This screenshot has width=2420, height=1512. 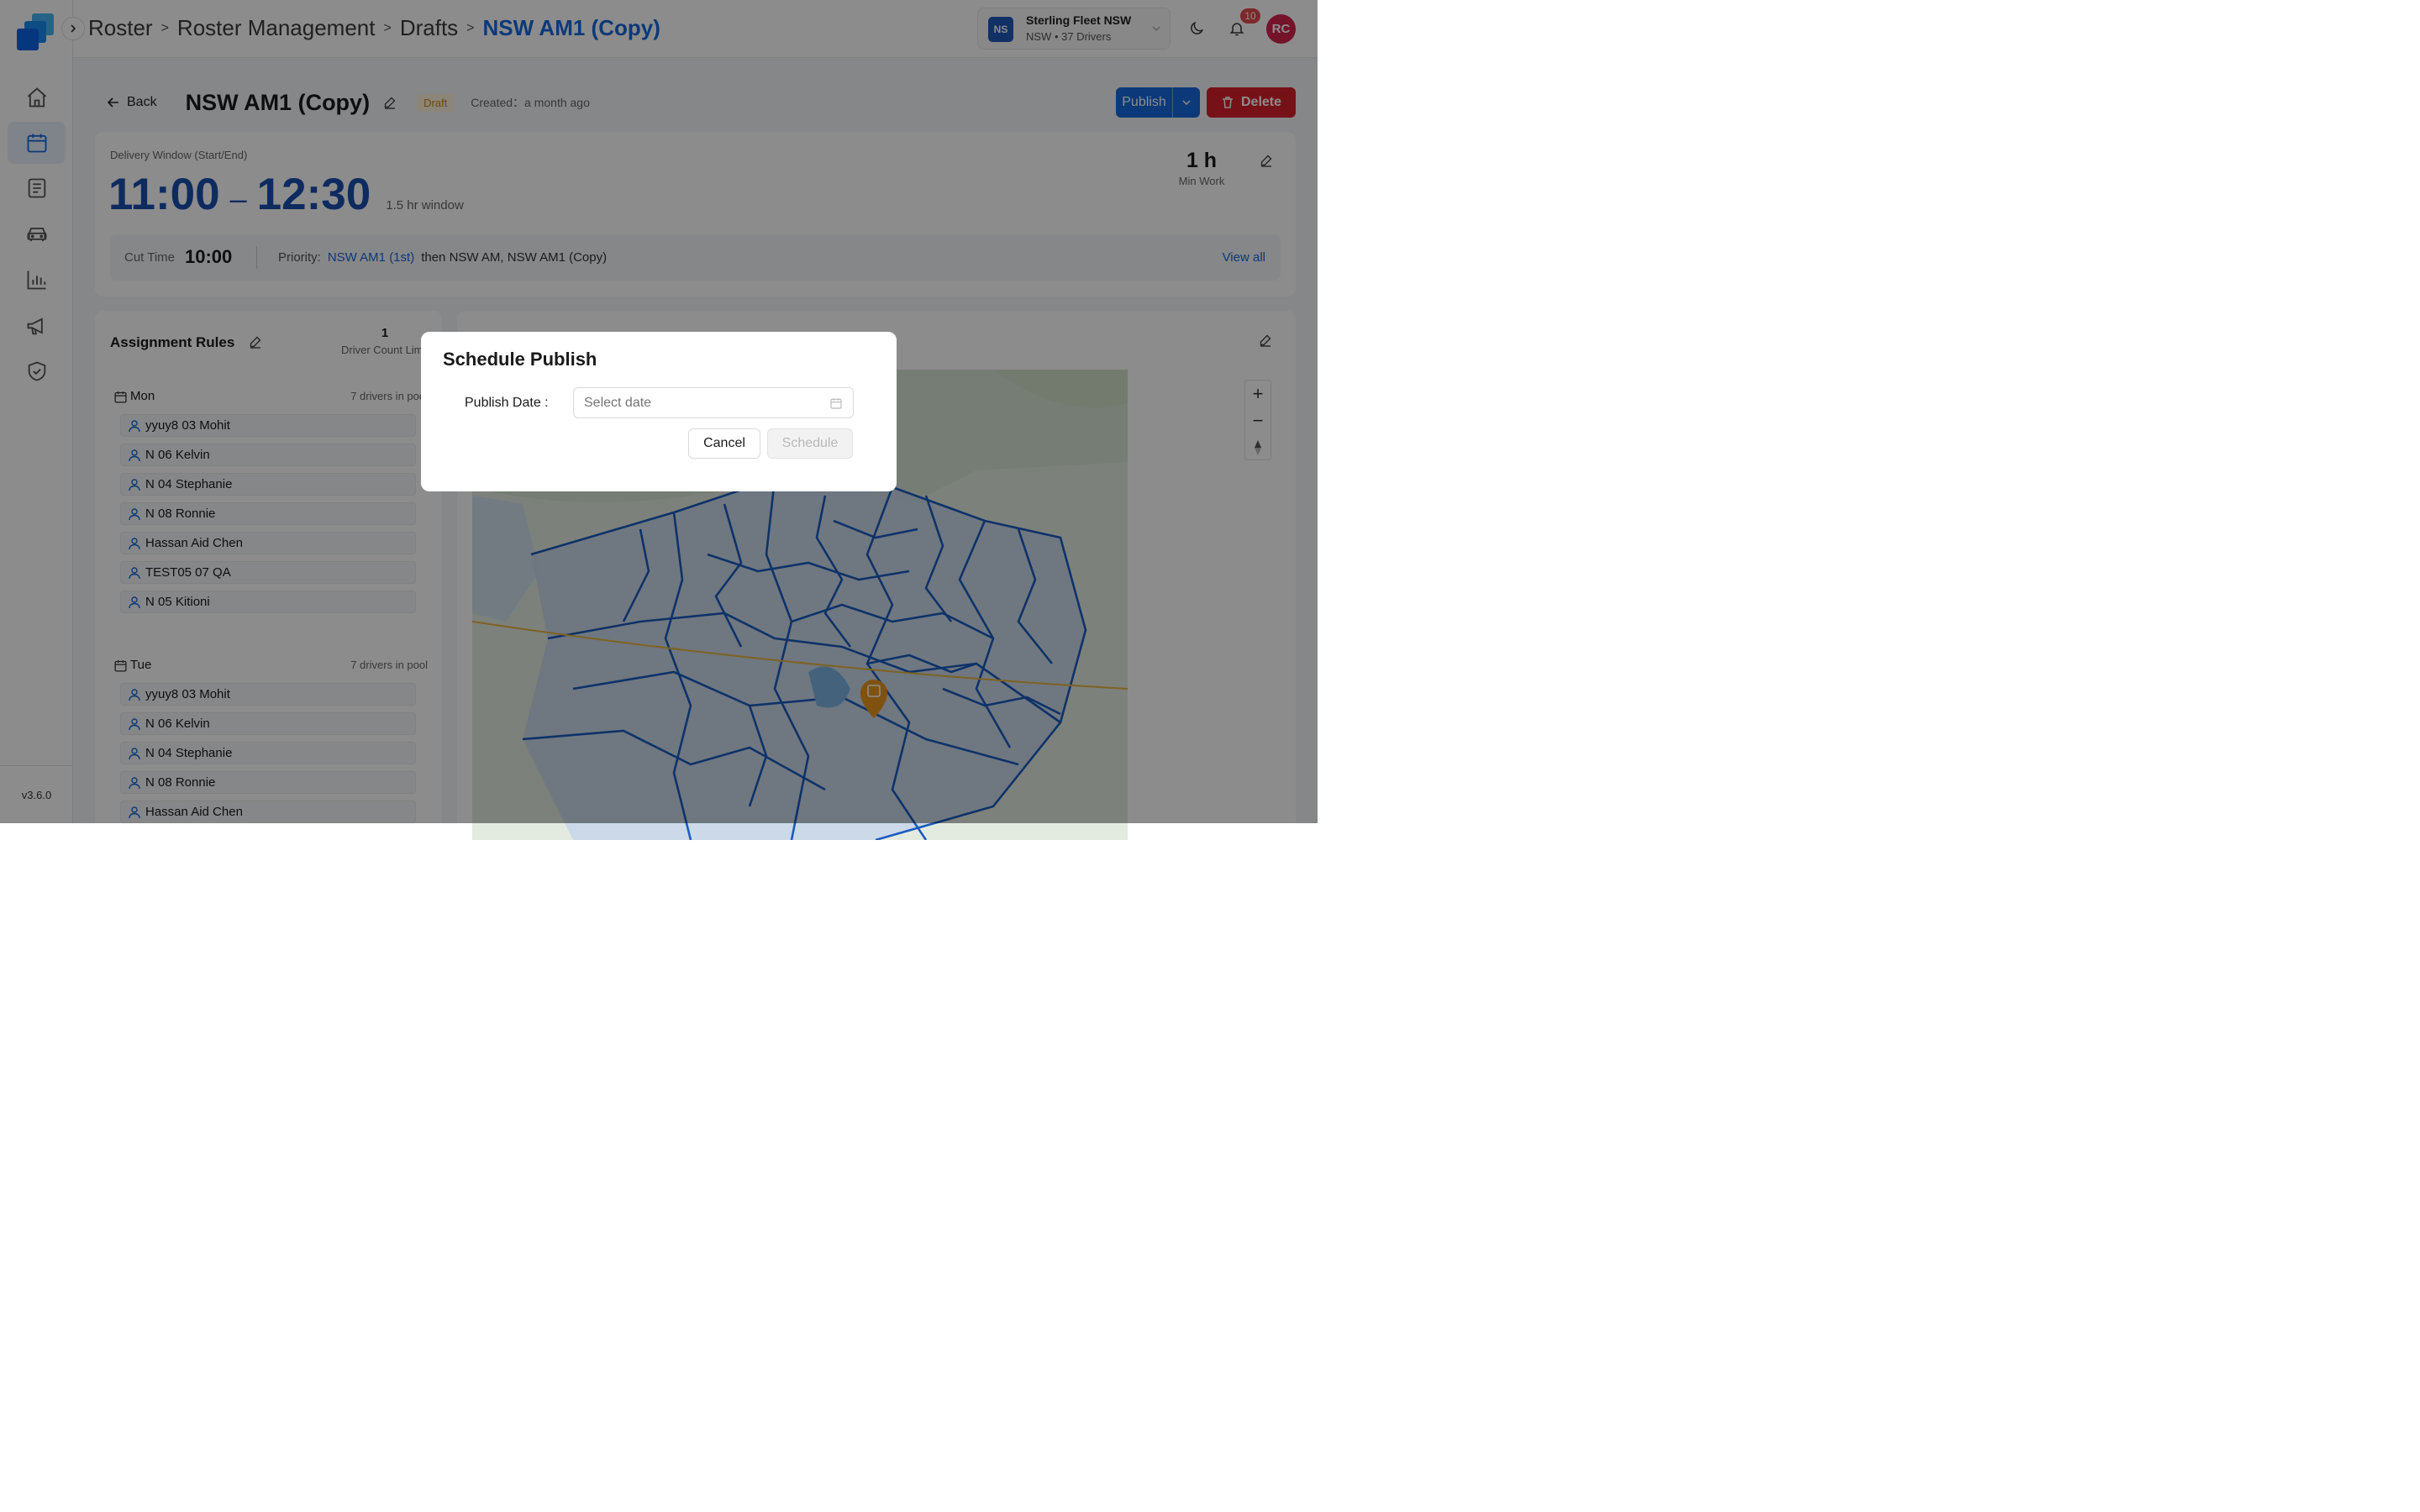 I want to click on cancel-button: Cancel, so click(x=724, y=443).